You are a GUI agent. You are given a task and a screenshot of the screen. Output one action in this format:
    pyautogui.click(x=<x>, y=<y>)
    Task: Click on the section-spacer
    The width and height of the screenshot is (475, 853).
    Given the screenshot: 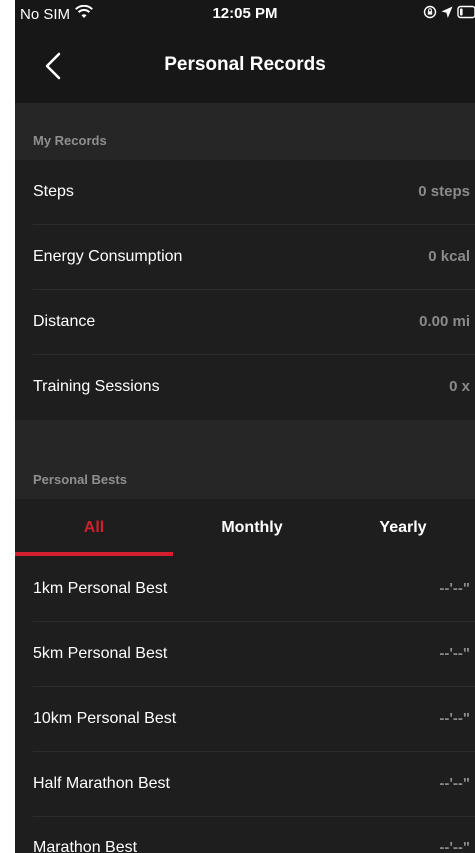 What is the action you would take?
    pyautogui.click(x=245, y=431)
    